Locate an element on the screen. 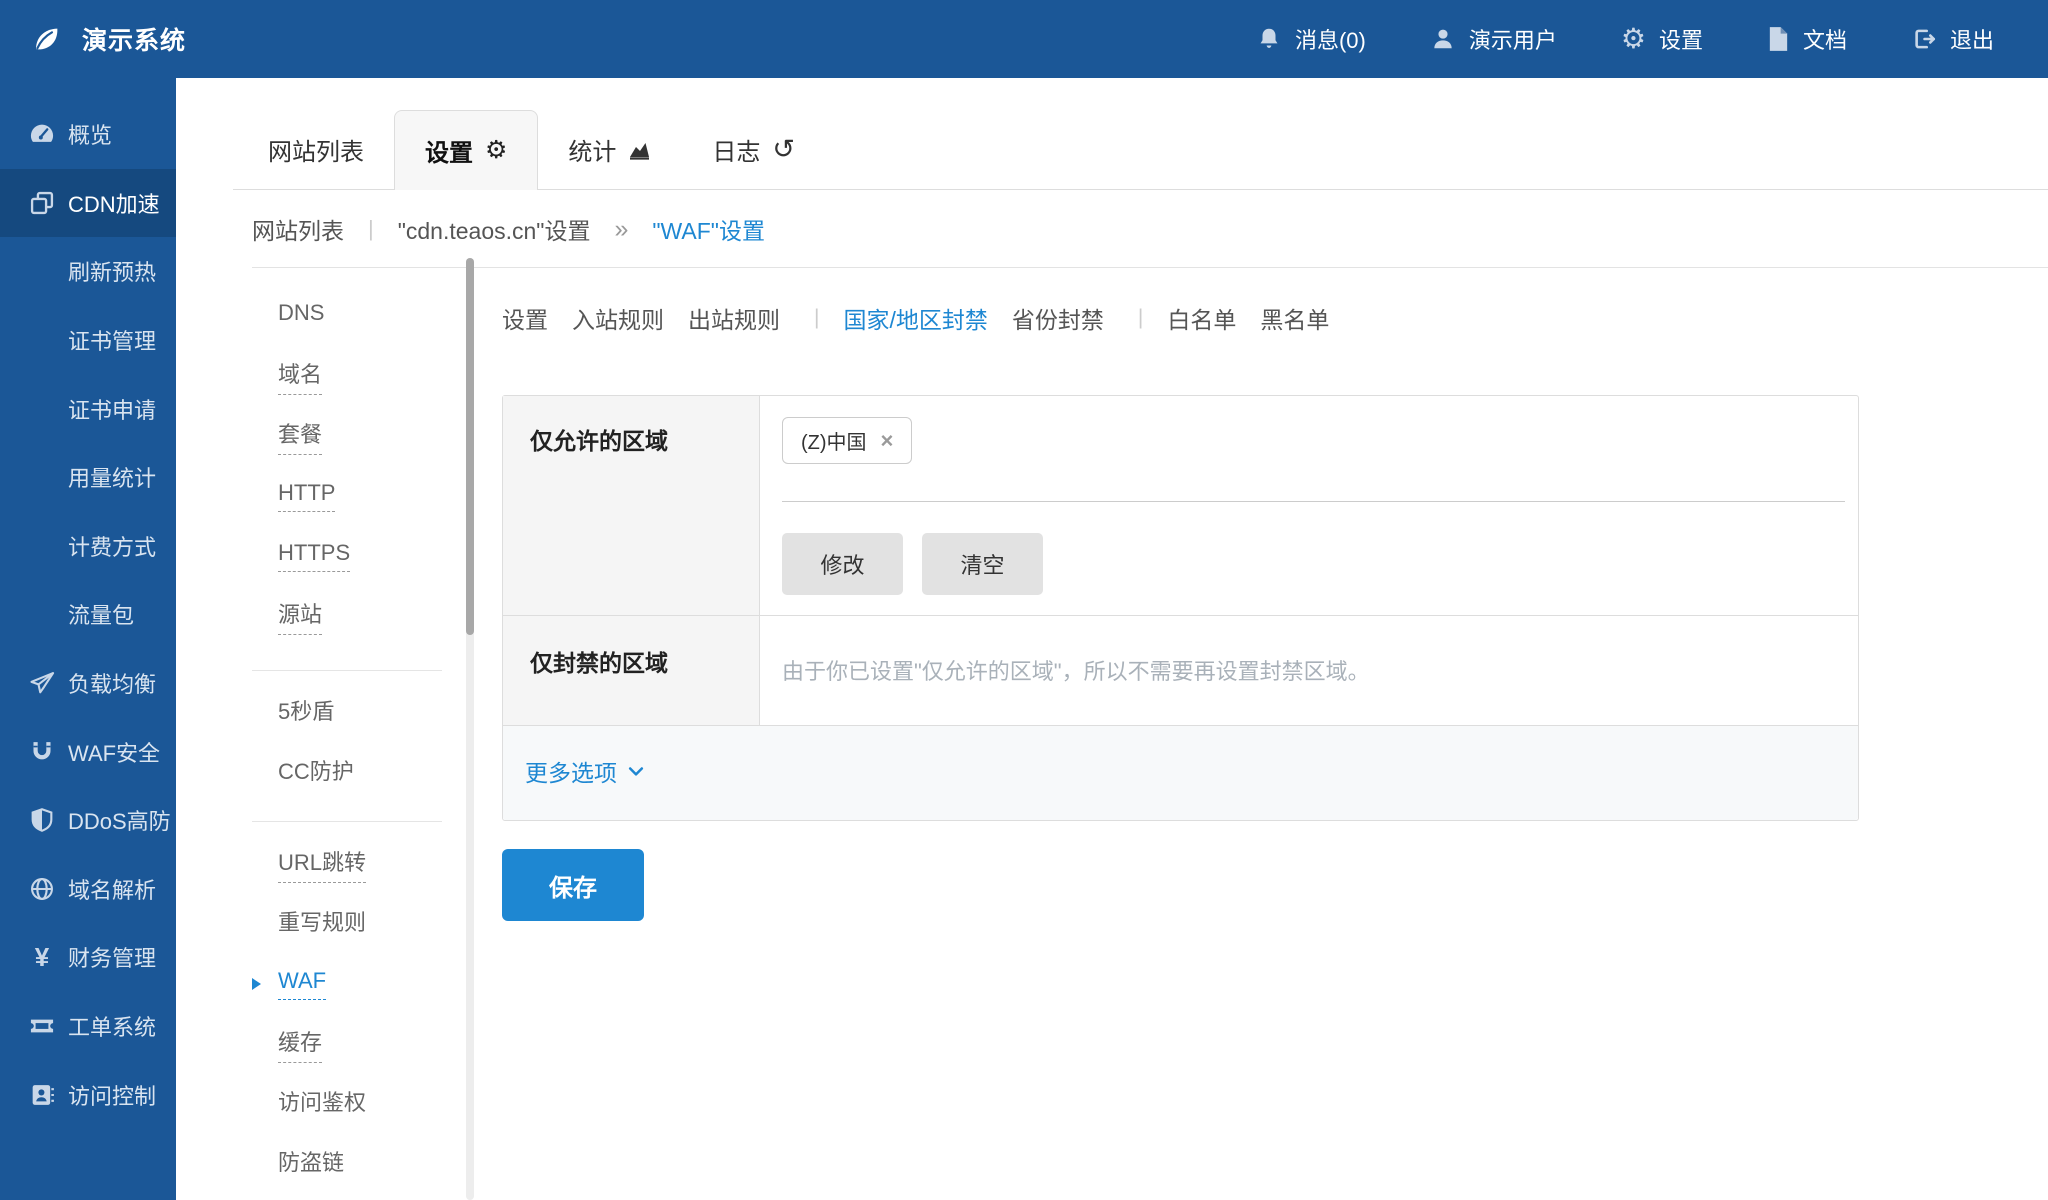  subnav-item-plan: 套餐 is located at coordinates (321, 436).